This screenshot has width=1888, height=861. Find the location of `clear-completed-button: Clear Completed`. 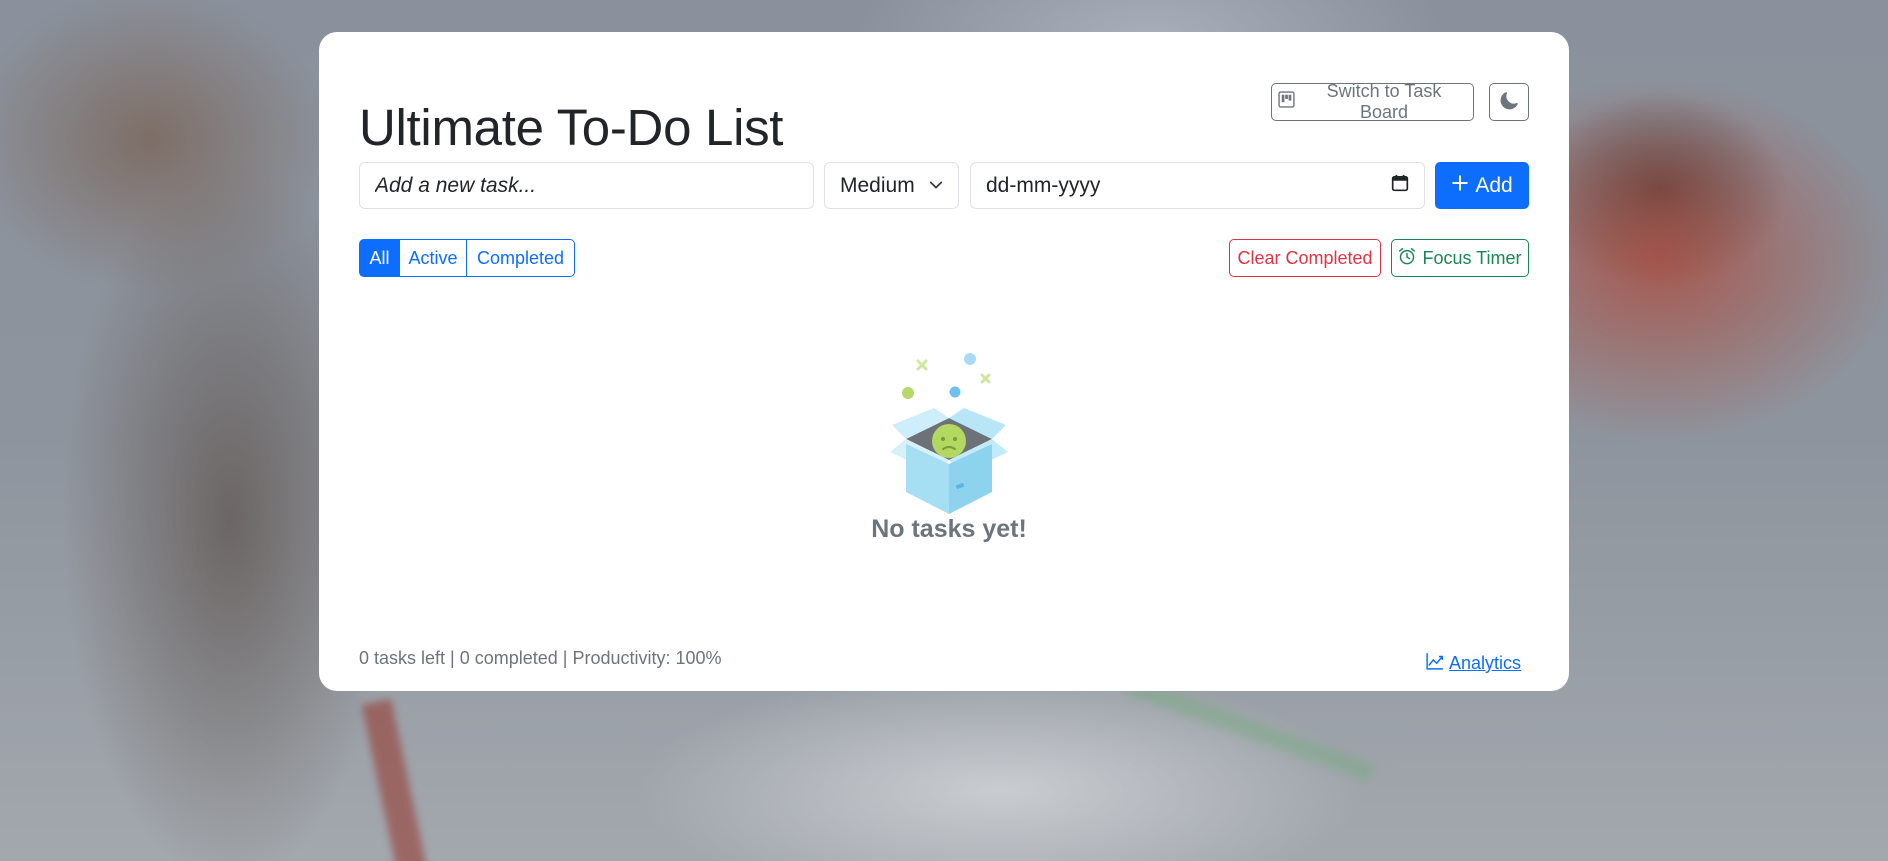

clear-completed-button: Clear Completed is located at coordinates (1305, 258).